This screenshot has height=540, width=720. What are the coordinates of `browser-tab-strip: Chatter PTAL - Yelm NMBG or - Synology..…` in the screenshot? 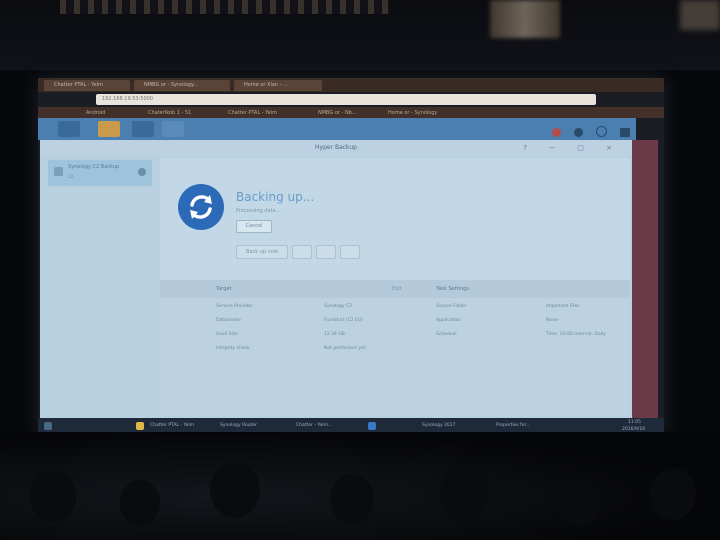 It's located at (351, 85).